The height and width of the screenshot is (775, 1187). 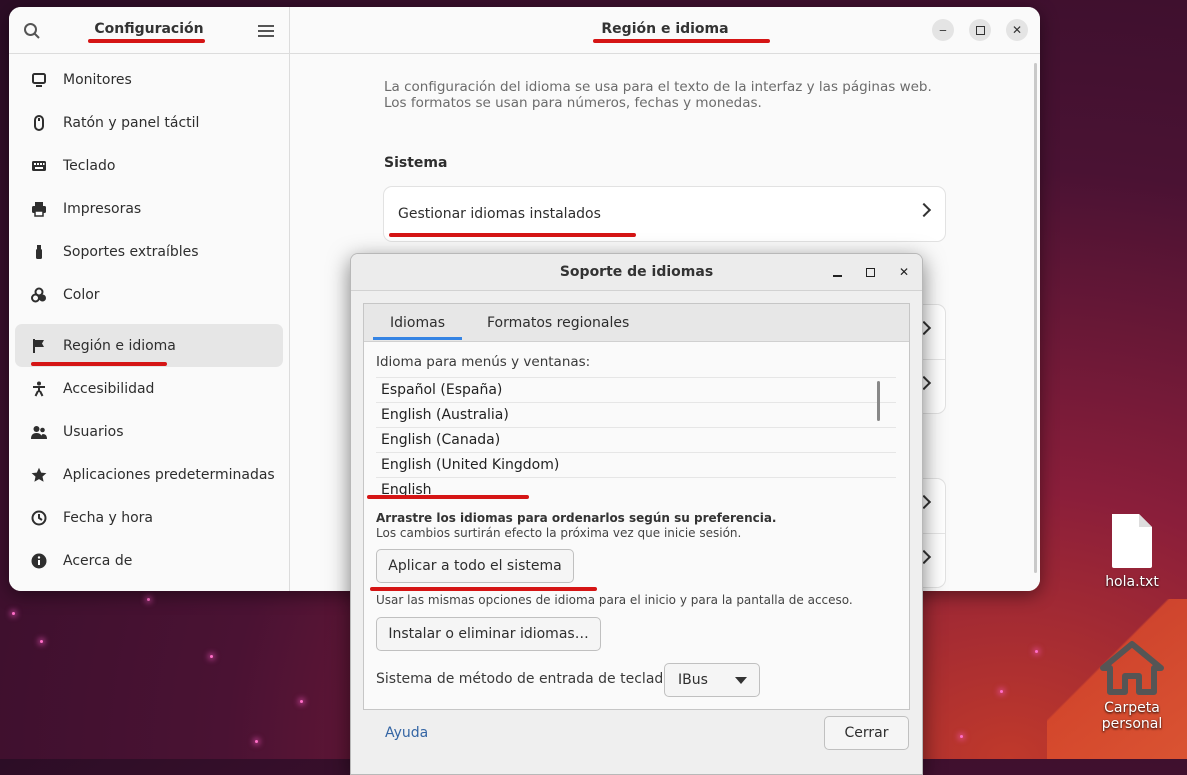 What do you see at coordinates (1132, 716) in the screenshot?
I see `desktop-home-label: Carpeta personal` at bounding box center [1132, 716].